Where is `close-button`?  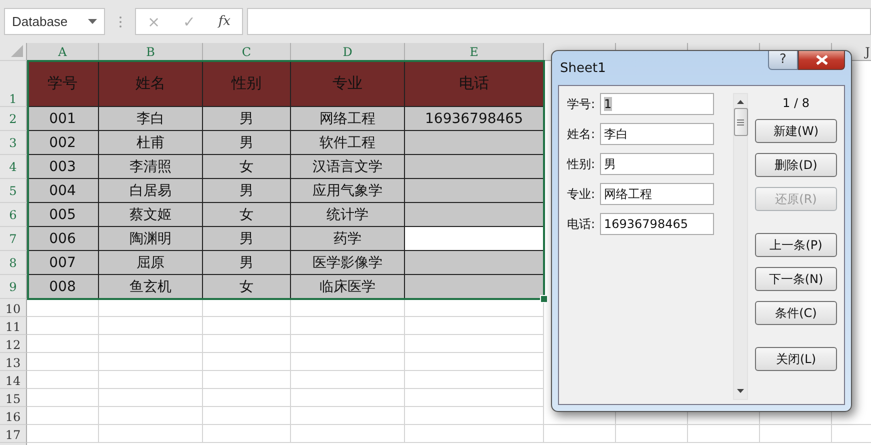
close-button is located at coordinates (821, 60).